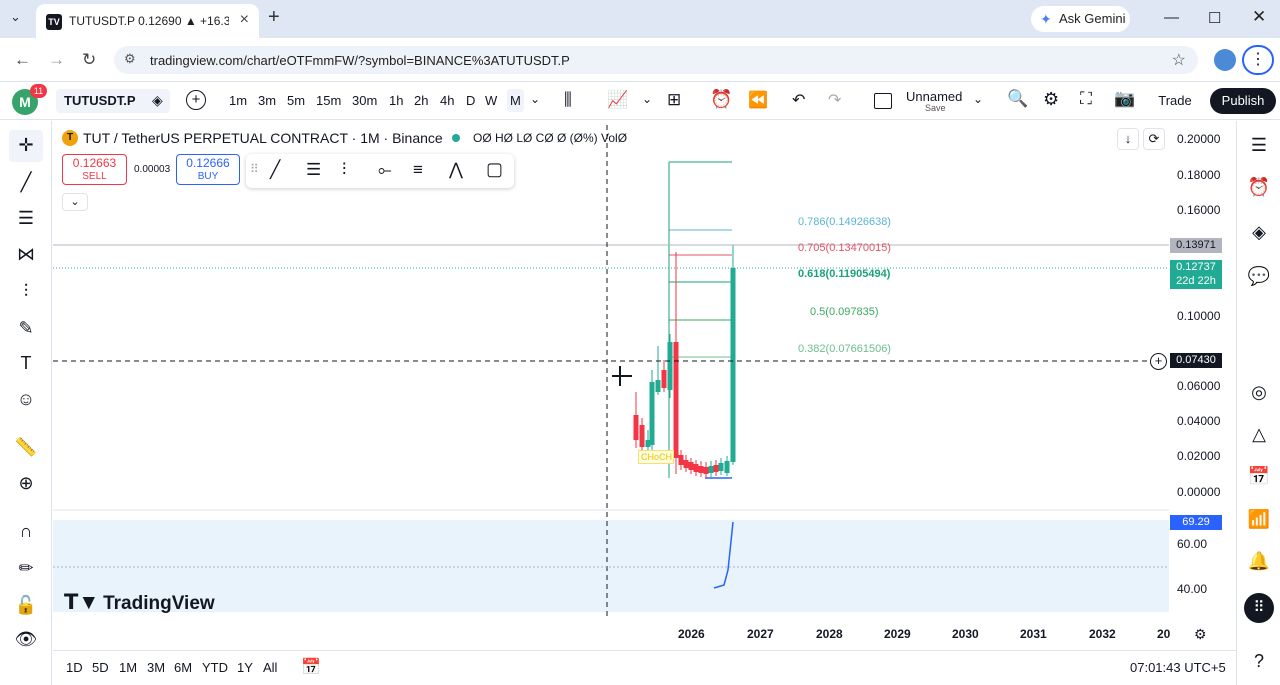  What do you see at coordinates (1199, 139) in the screenshot?
I see `price-tick: 0.20000` at bounding box center [1199, 139].